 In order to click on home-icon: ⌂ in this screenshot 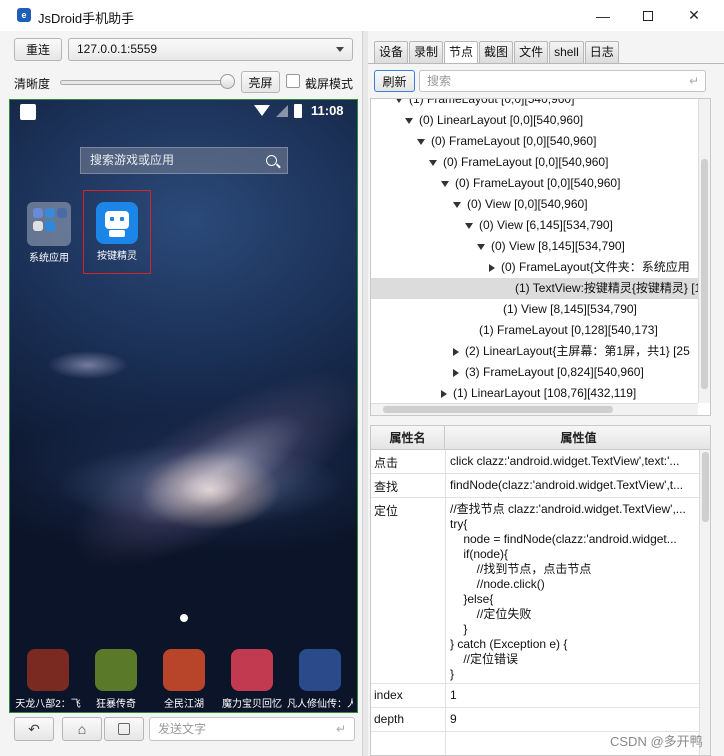, I will do `click(82, 729)`.